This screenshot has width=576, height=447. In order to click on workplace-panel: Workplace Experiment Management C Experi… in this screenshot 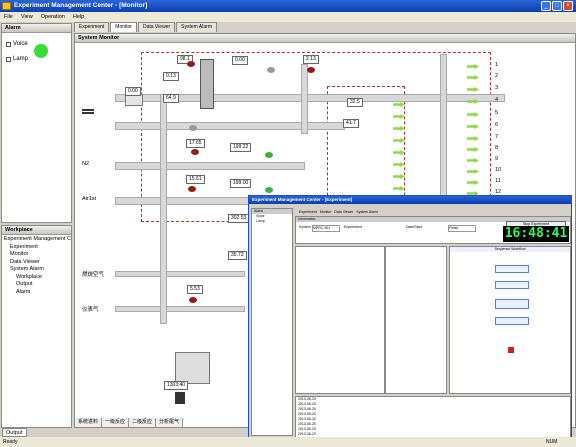, I will do `click(36, 326)`.